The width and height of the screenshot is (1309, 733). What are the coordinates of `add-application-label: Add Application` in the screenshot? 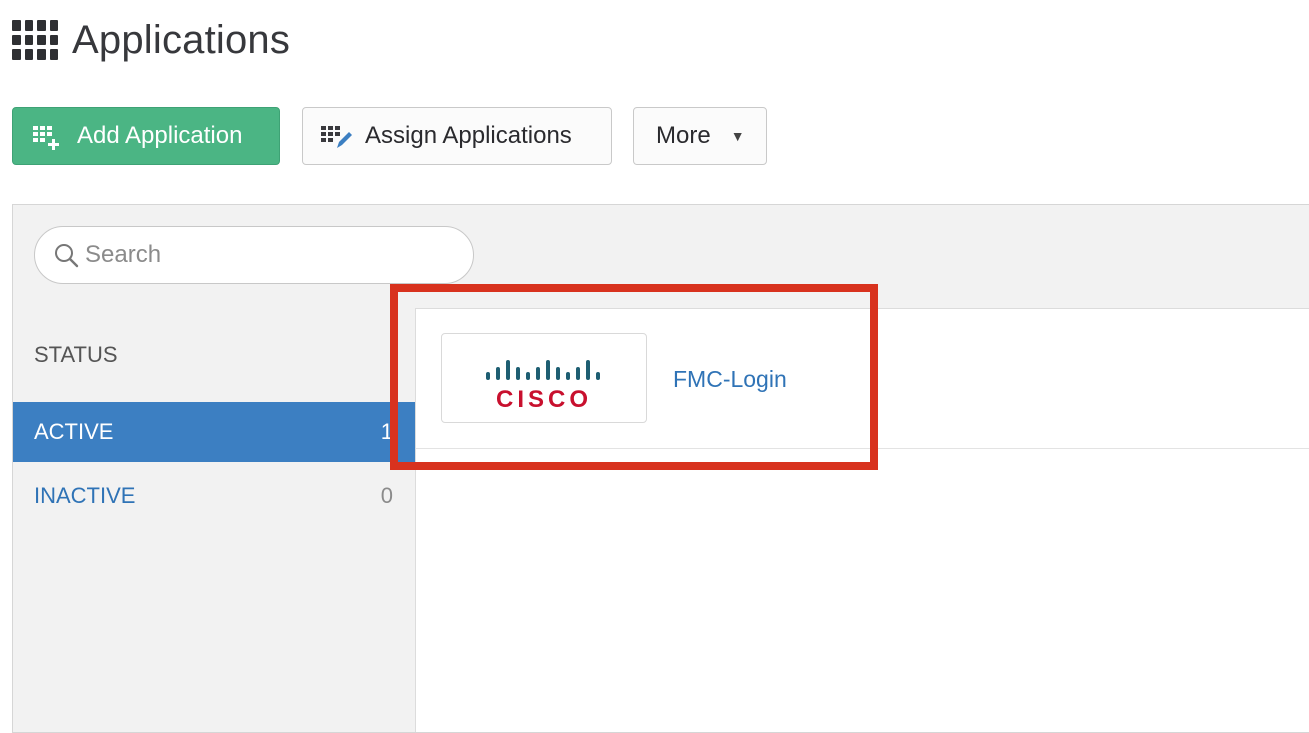 It's located at (160, 135).